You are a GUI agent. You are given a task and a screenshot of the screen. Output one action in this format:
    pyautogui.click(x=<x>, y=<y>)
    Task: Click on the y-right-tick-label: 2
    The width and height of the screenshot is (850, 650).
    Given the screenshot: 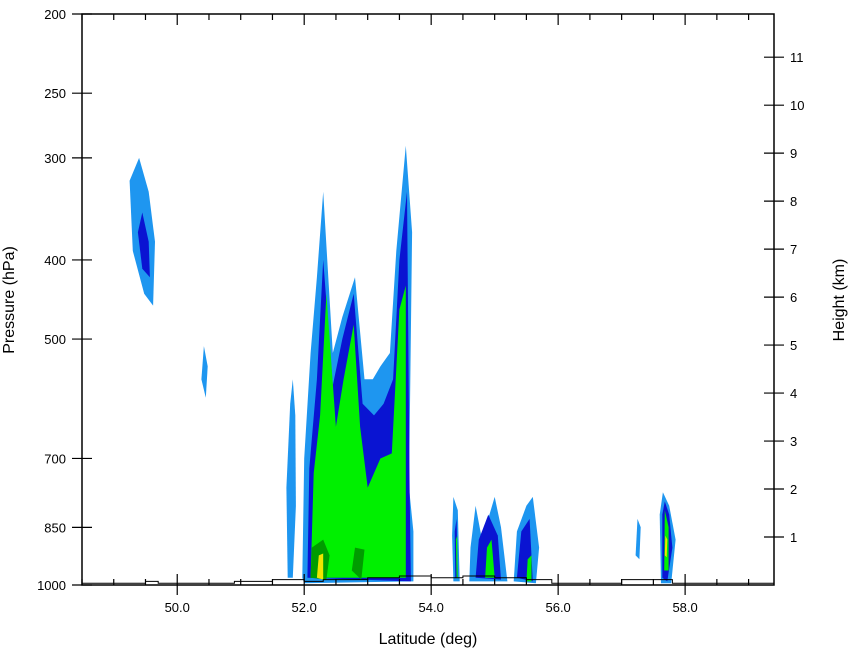 What is the action you would take?
    pyautogui.click(x=793, y=489)
    